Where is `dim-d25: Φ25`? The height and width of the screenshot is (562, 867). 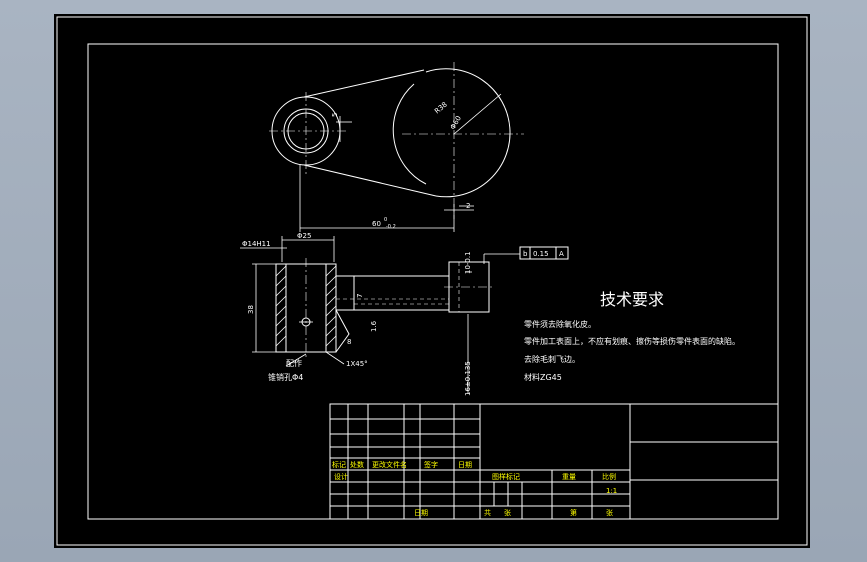 dim-d25: Φ25 is located at coordinates (304, 236).